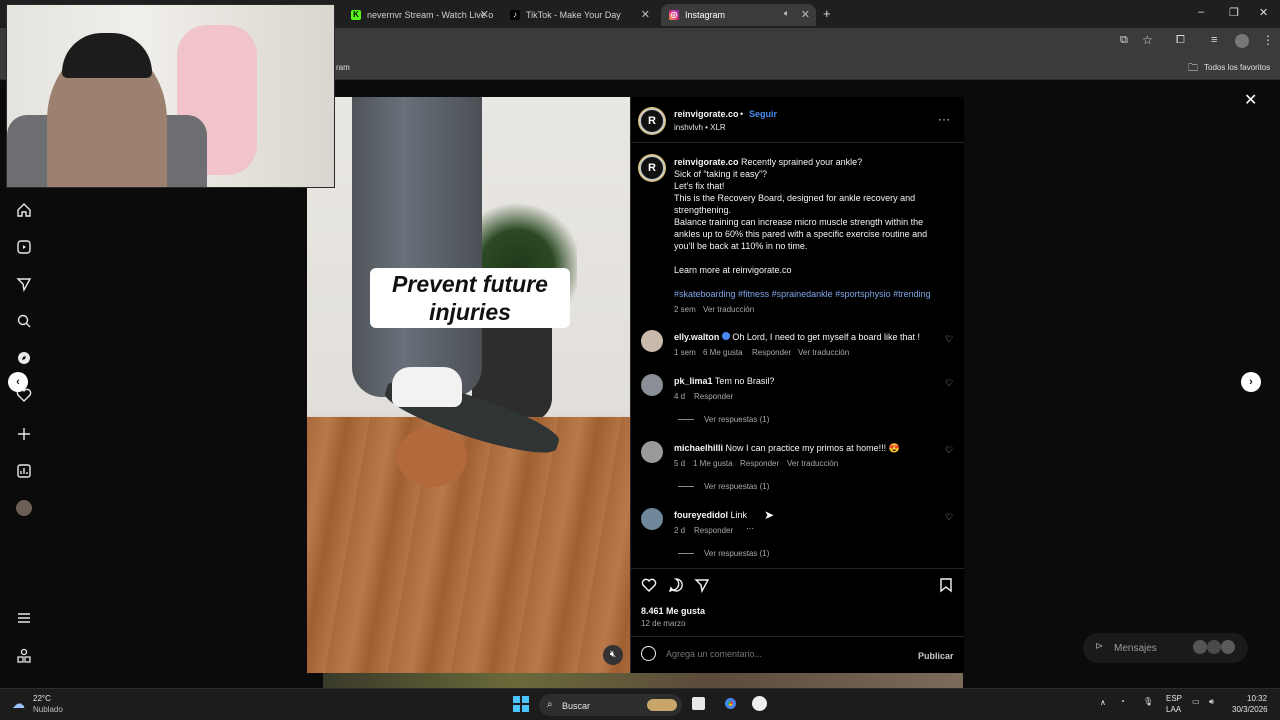 This screenshot has height=720, width=1280. Describe the element at coordinates (763, 114) in the screenshot. I see `follow-button: Seguir` at that location.